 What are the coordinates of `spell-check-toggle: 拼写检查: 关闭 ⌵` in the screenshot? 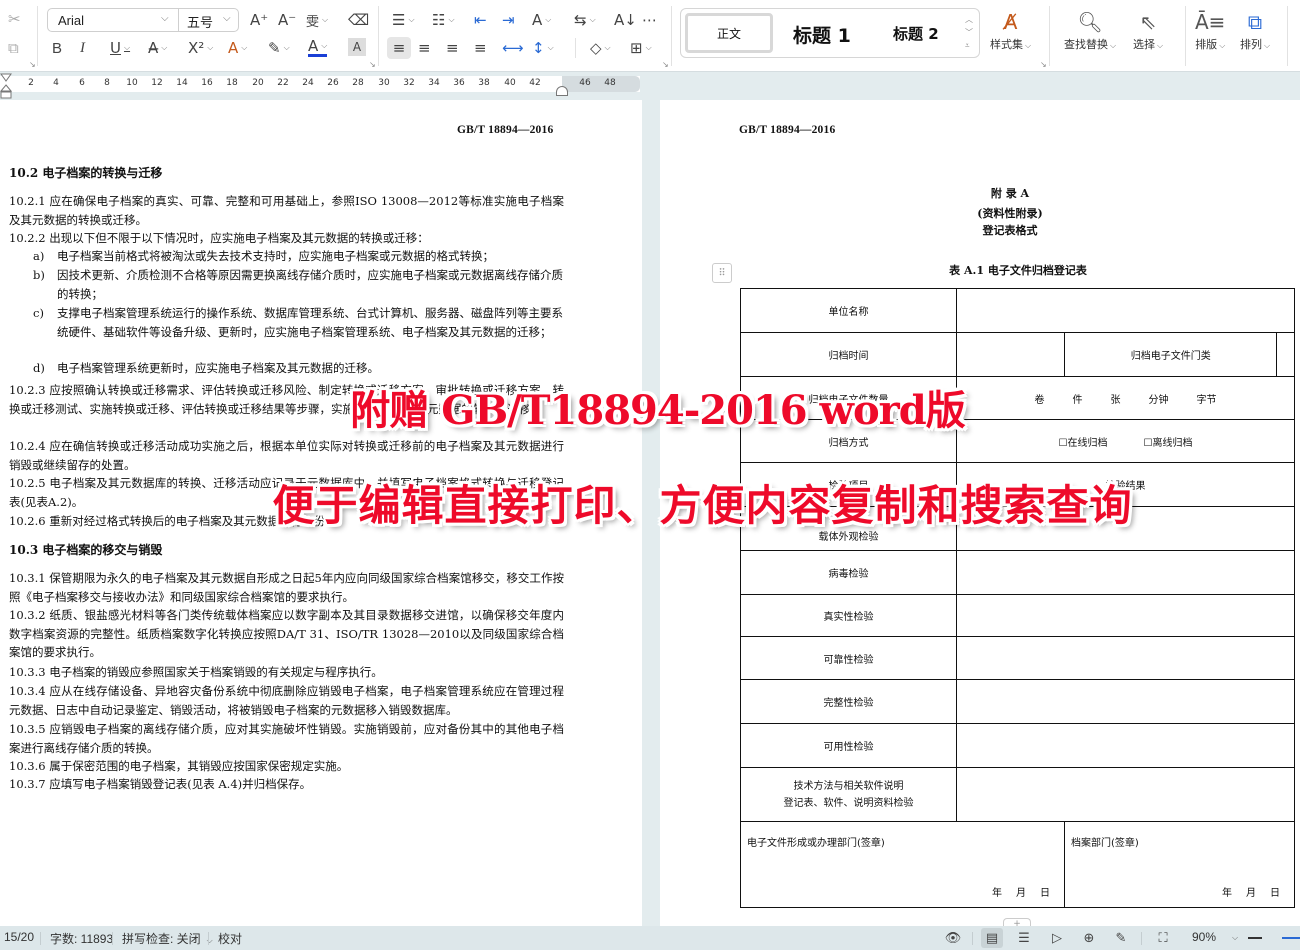 It's located at (167, 938).